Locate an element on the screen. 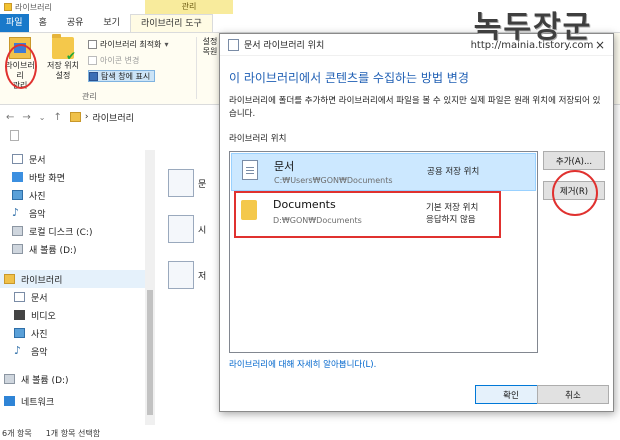 The height and width of the screenshot is (440, 620). content-item-label: 문 is located at coordinates (202, 184).